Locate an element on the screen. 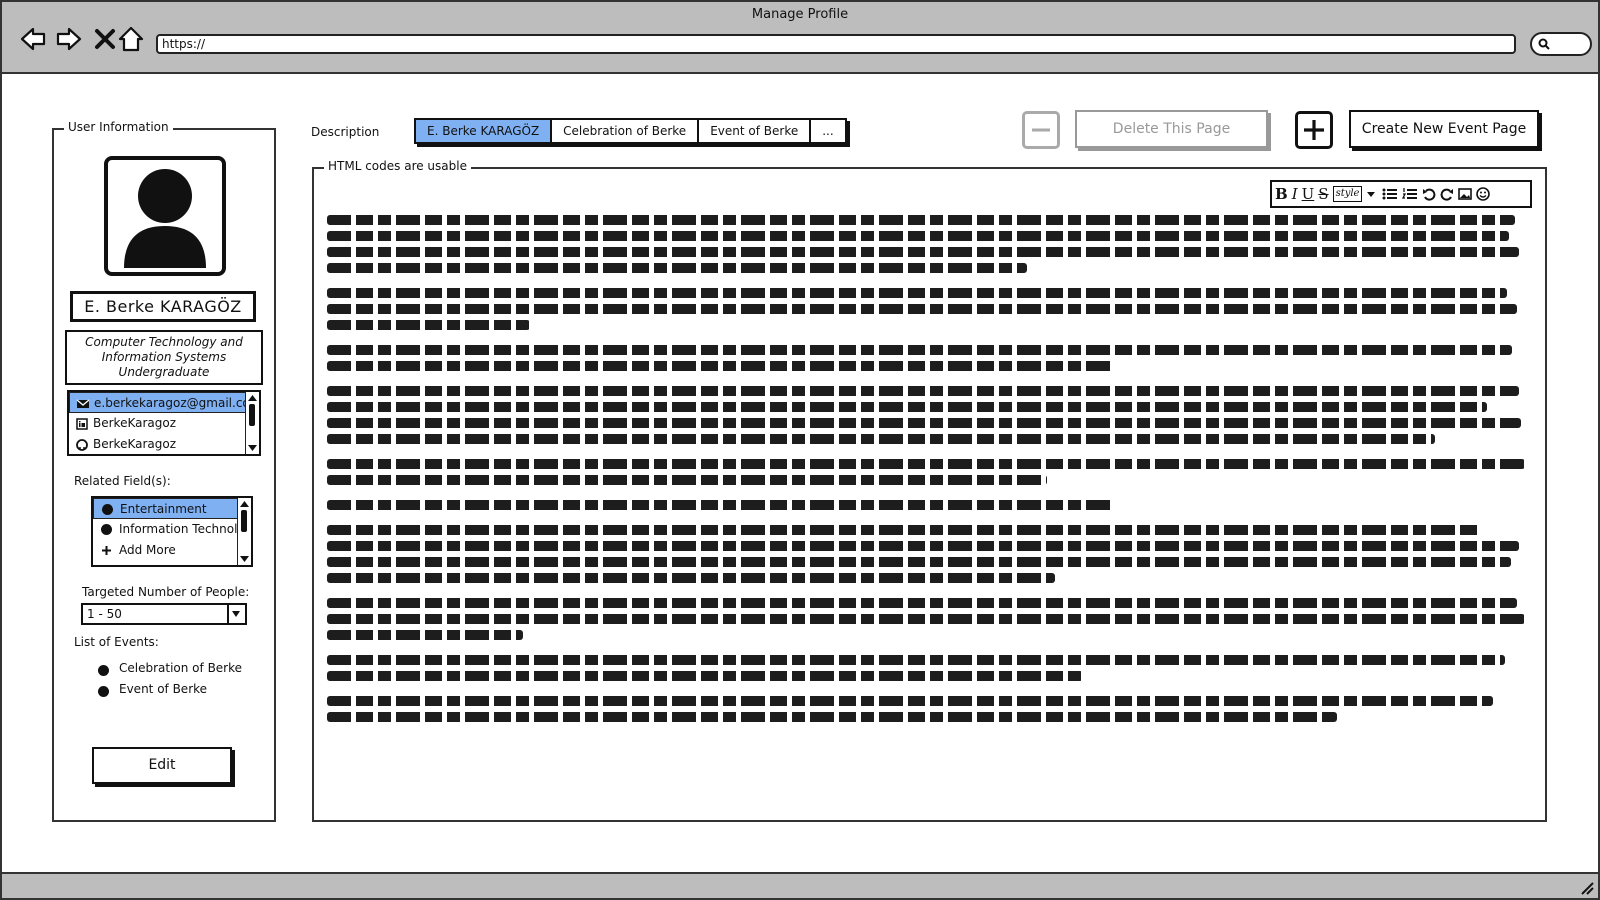  user-silhouette-icon is located at coordinates (165, 218).